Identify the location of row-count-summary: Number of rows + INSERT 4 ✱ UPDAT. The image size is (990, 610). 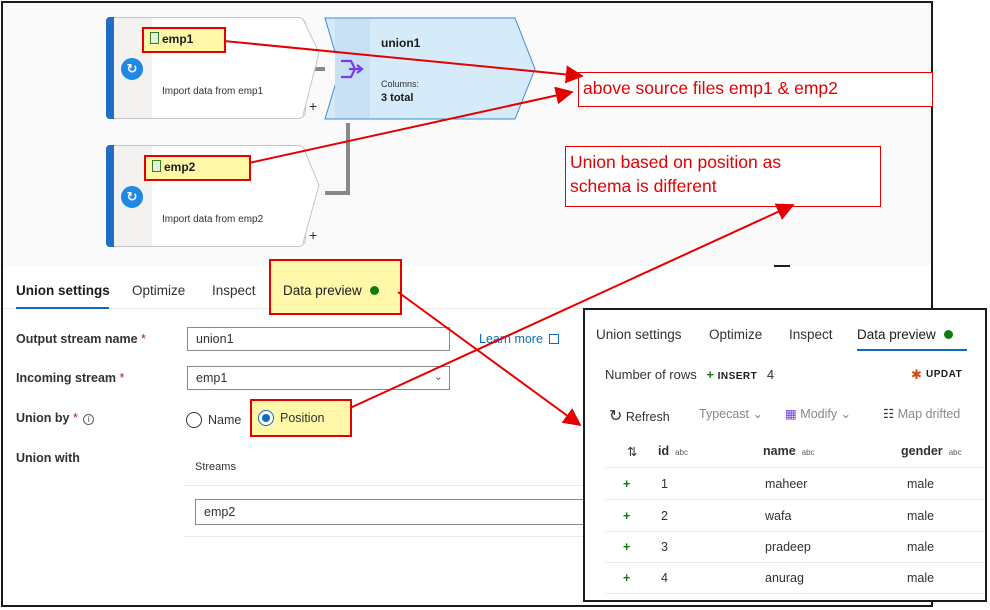
(784, 374).